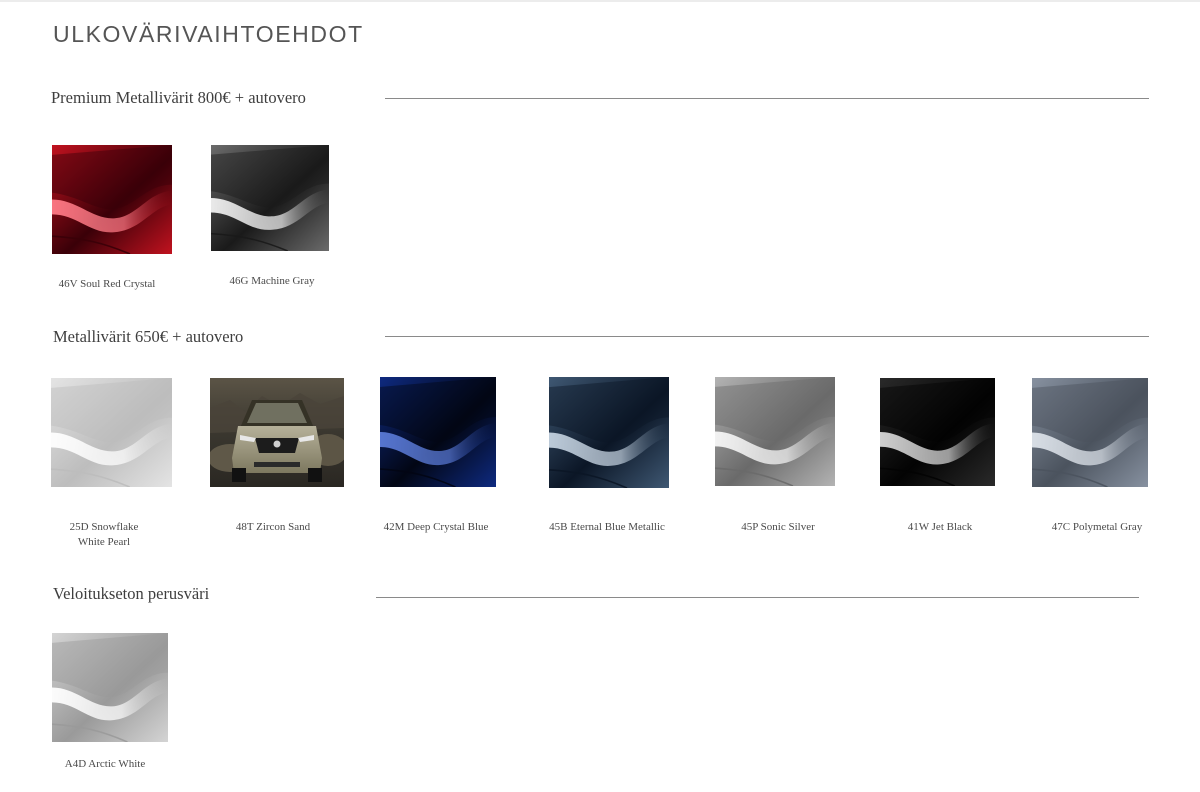 Image resolution: width=1200 pixels, height=792 pixels. Describe the element at coordinates (270, 198) in the screenshot. I see `color-swatch-machine-gray` at that location.